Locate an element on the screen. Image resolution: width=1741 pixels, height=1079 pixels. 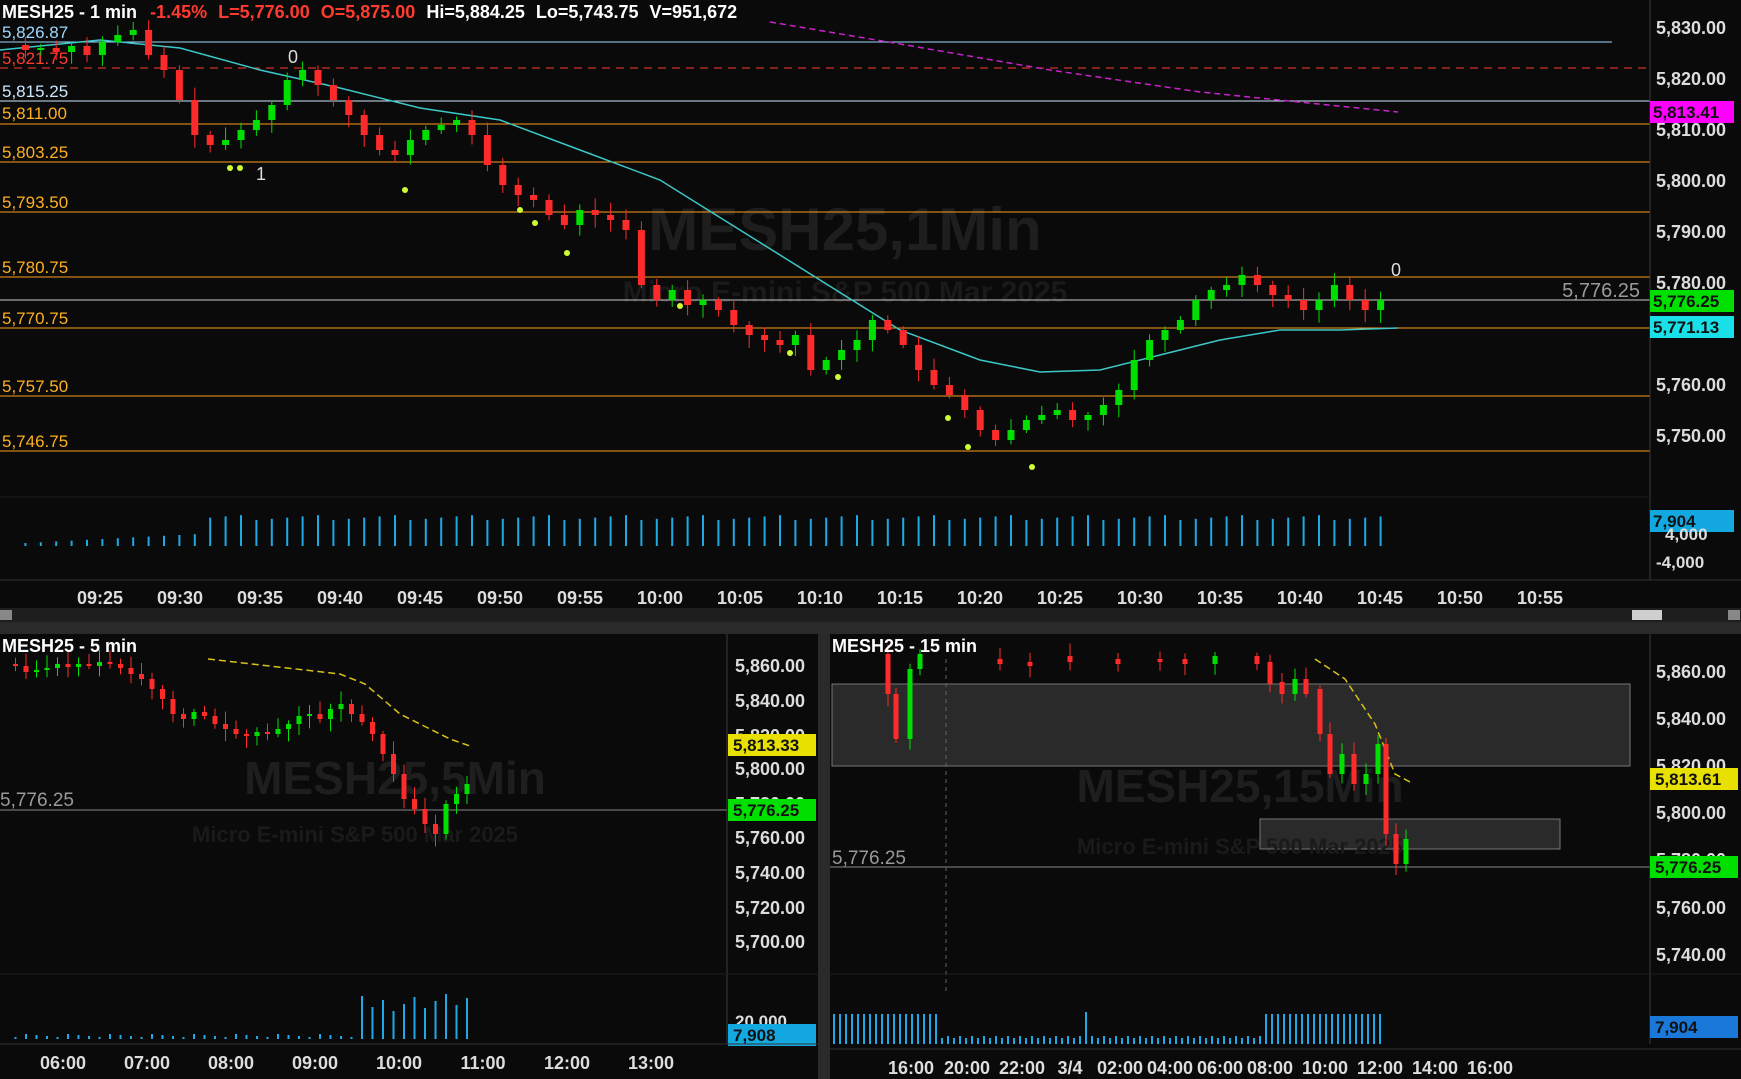
scrollbar-thumb is located at coordinates (1647, 615).